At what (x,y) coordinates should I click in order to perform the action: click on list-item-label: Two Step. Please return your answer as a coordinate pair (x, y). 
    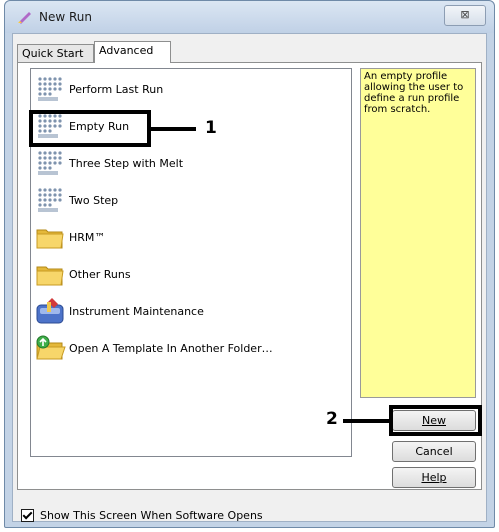
    Looking at the image, I should click on (94, 200).